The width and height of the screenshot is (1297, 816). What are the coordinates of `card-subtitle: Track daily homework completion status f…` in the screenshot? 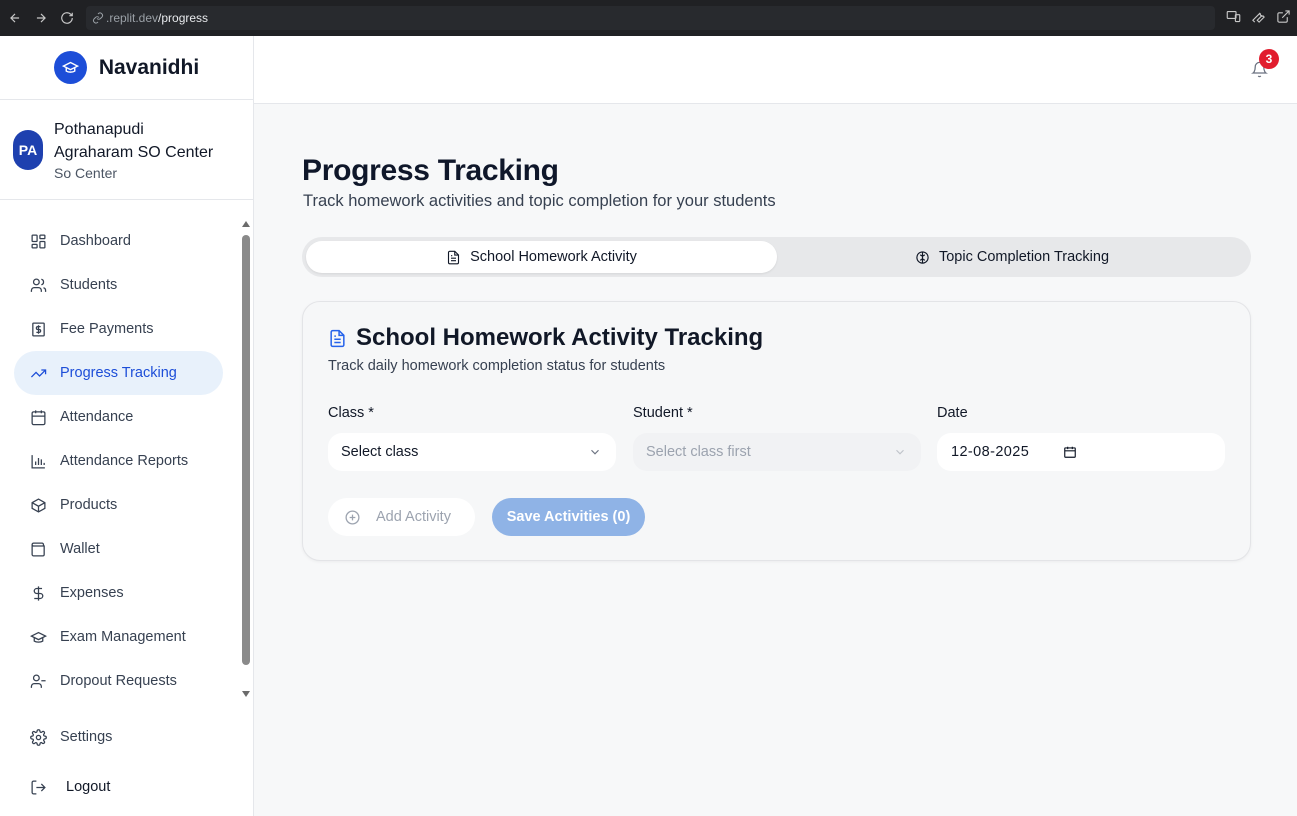 It's located at (497, 366).